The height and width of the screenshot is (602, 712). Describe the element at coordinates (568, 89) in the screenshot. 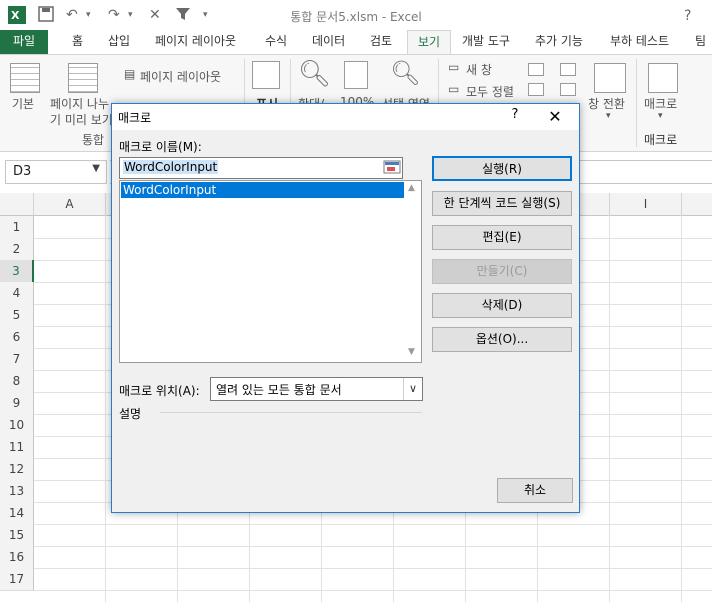

I see `sync-scroll-icon` at that location.